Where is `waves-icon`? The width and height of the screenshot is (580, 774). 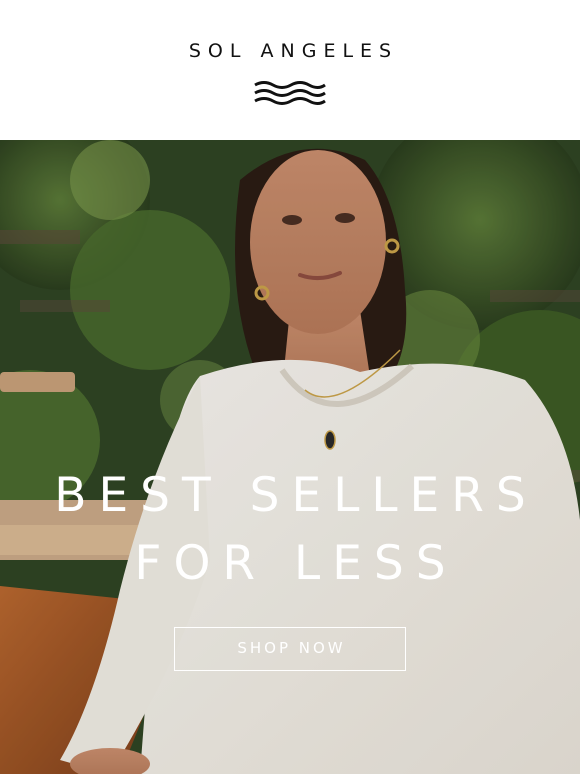
waves-icon is located at coordinates (290, 93).